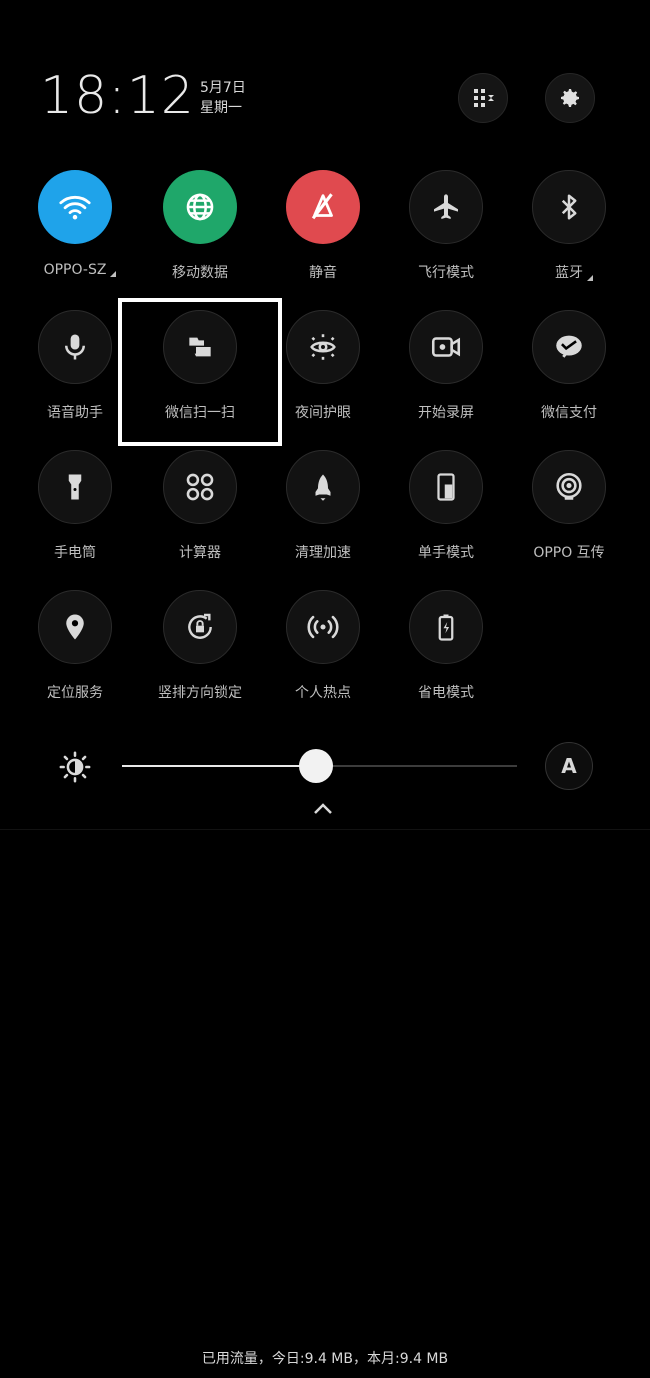 Image resolution: width=650 pixels, height=1378 pixels. I want to click on share-icon, so click(569, 486).